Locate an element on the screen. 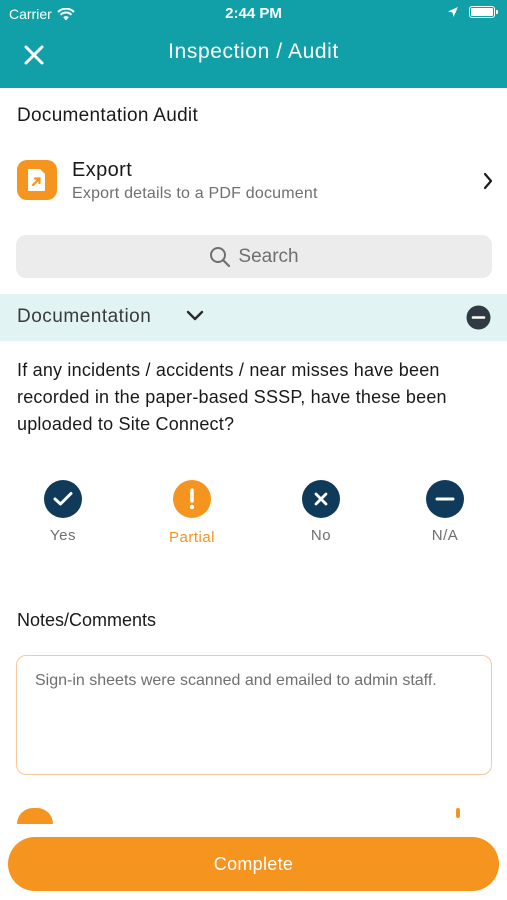 This screenshot has height=900, width=507. nav-title: Inspection / Audit is located at coordinates (253, 51).